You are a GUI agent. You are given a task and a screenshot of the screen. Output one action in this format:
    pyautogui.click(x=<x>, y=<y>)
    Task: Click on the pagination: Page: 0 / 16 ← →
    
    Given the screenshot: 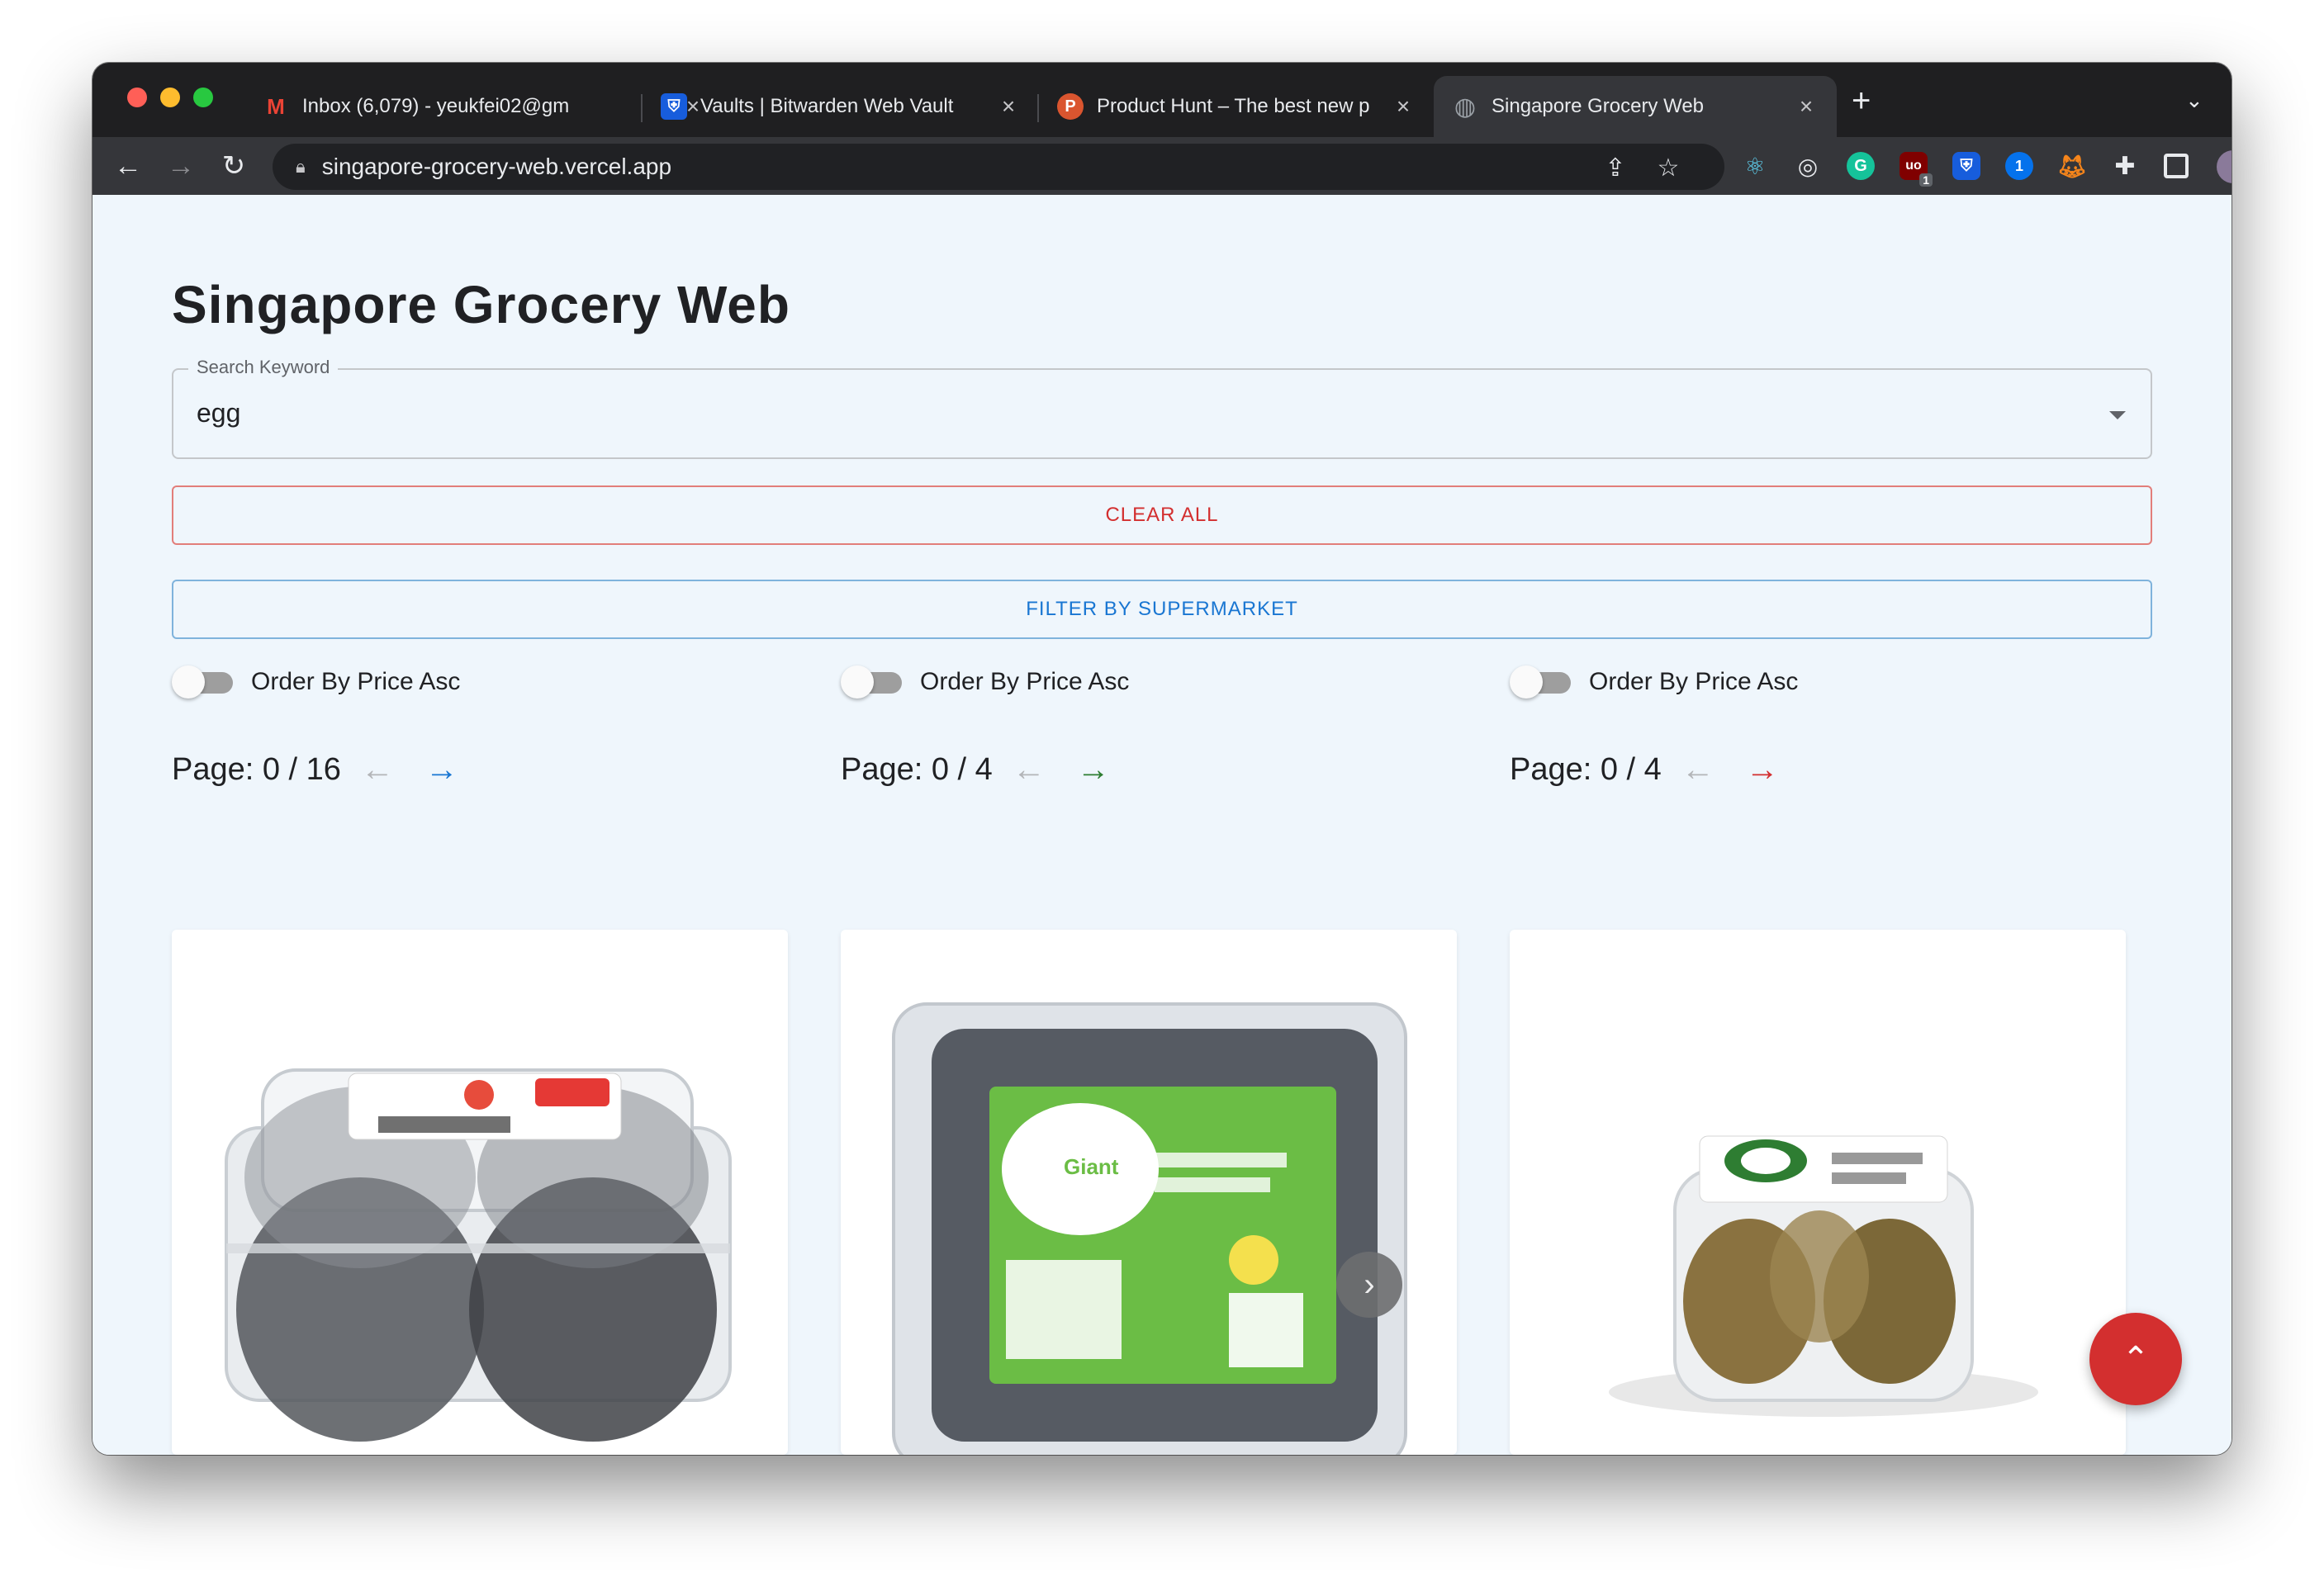 What is the action you would take?
    pyautogui.click(x=316, y=769)
    